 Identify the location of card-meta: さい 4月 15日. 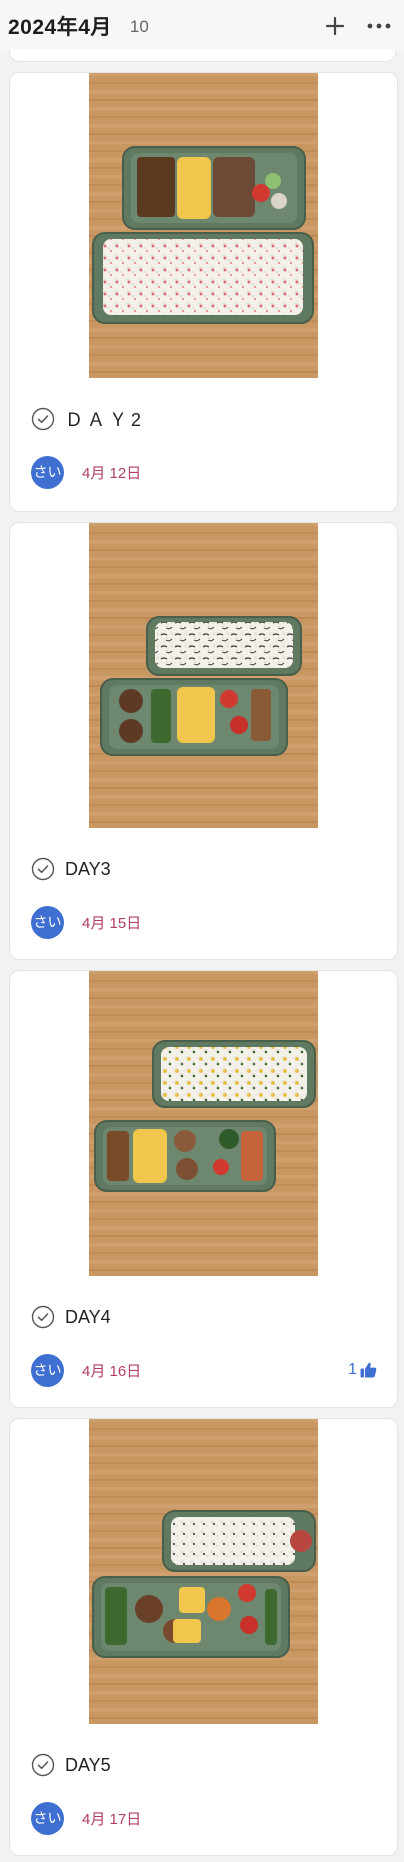
(204, 922).